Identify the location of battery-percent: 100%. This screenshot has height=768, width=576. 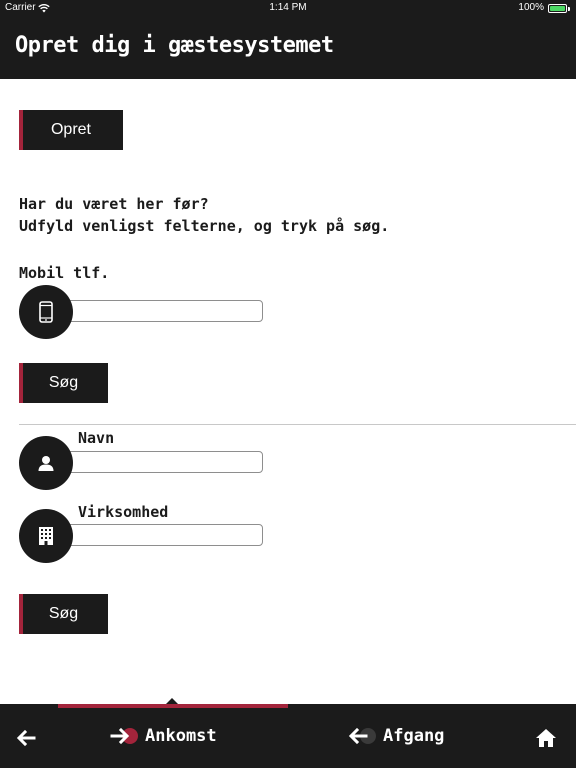
(531, 7).